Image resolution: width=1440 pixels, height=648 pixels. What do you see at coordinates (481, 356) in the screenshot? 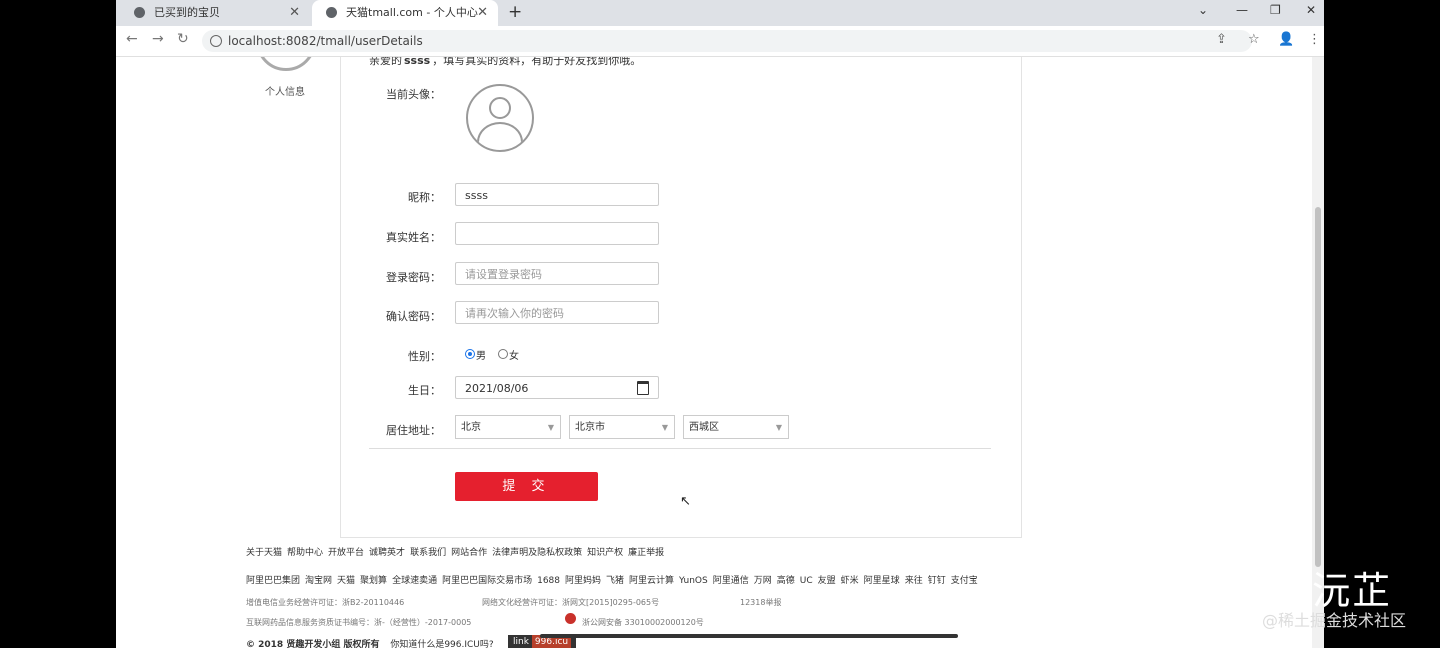
I see `gender-male-label: 男` at bounding box center [481, 356].